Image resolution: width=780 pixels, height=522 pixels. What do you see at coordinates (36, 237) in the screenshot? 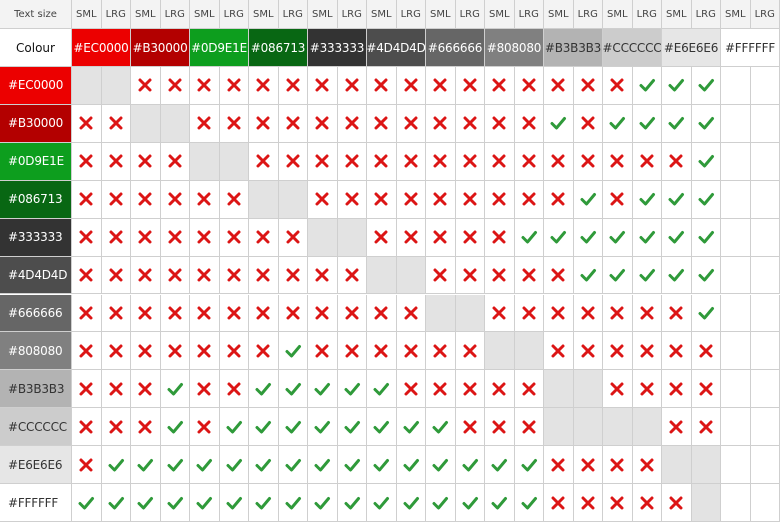
I see `row-colour-333333: #333333` at bounding box center [36, 237].